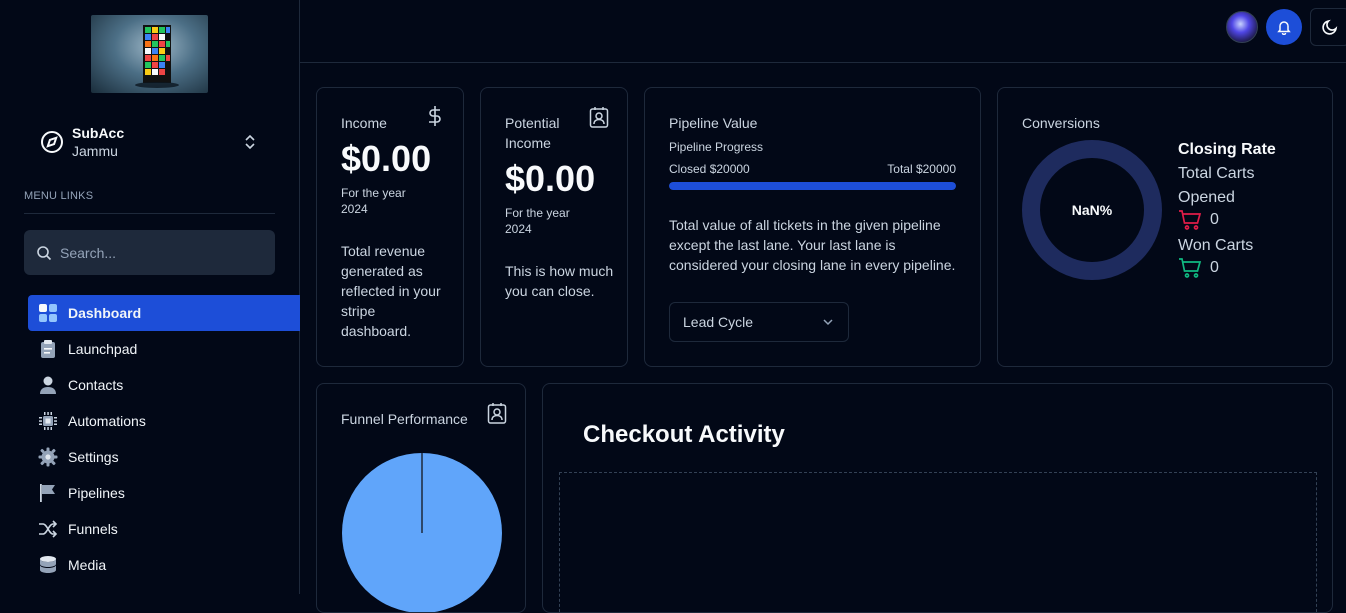 Image resolution: width=1346 pixels, height=613 pixels. I want to click on moon-icon, so click(1330, 27).